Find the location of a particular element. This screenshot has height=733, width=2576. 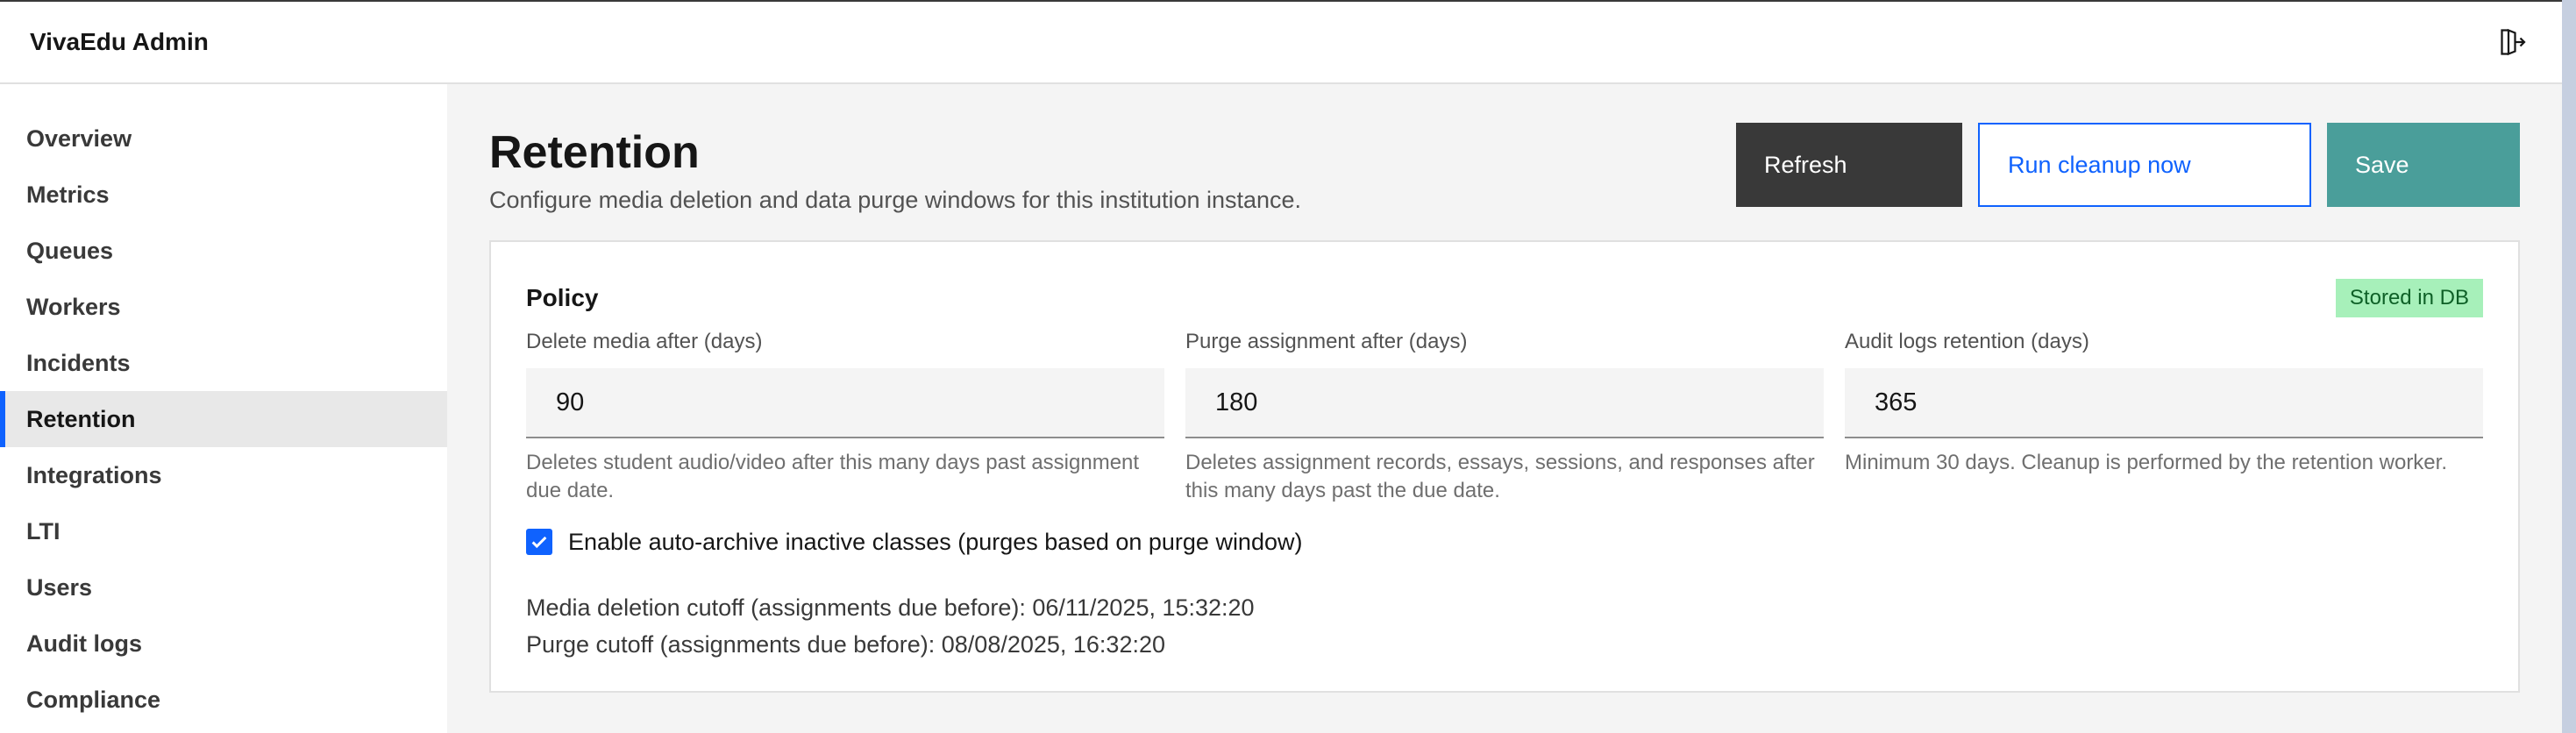

sidebar-item-workers: Workers is located at coordinates (223, 307).